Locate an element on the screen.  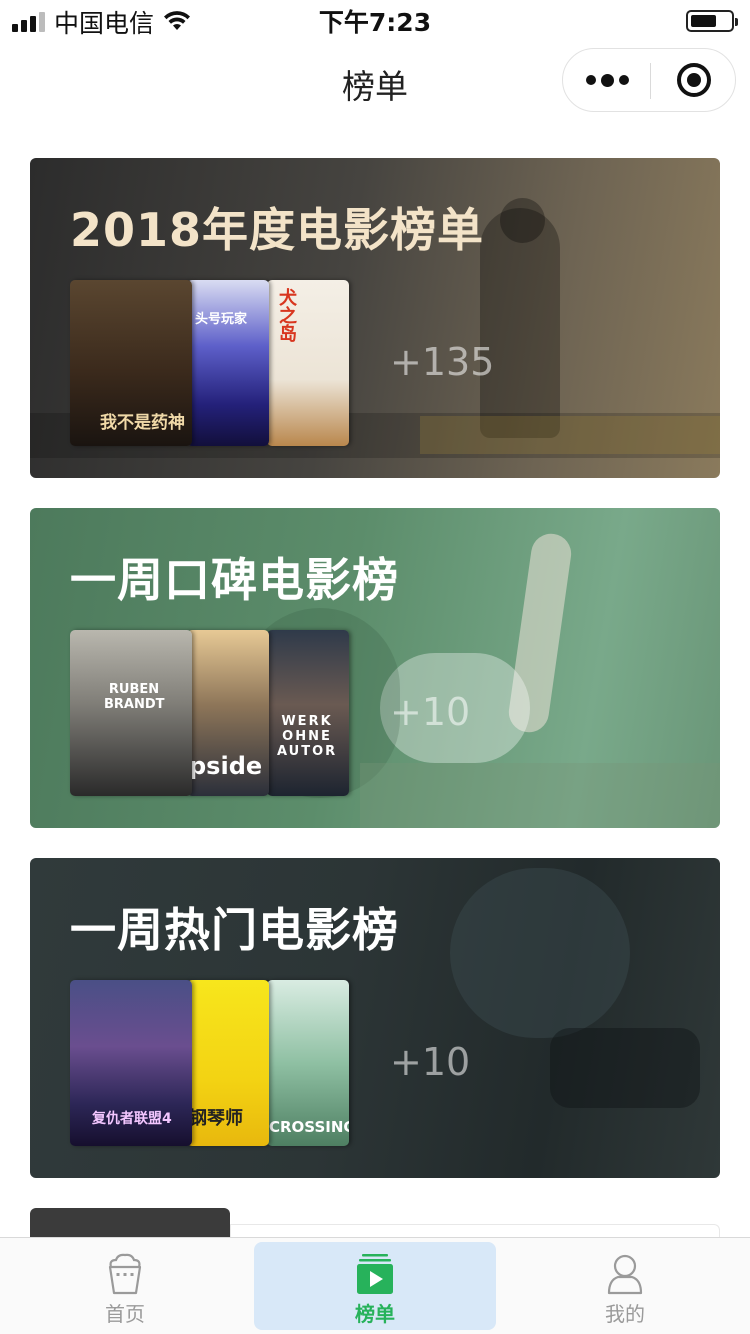
mini-program-capsule is located at coordinates (649, 80).